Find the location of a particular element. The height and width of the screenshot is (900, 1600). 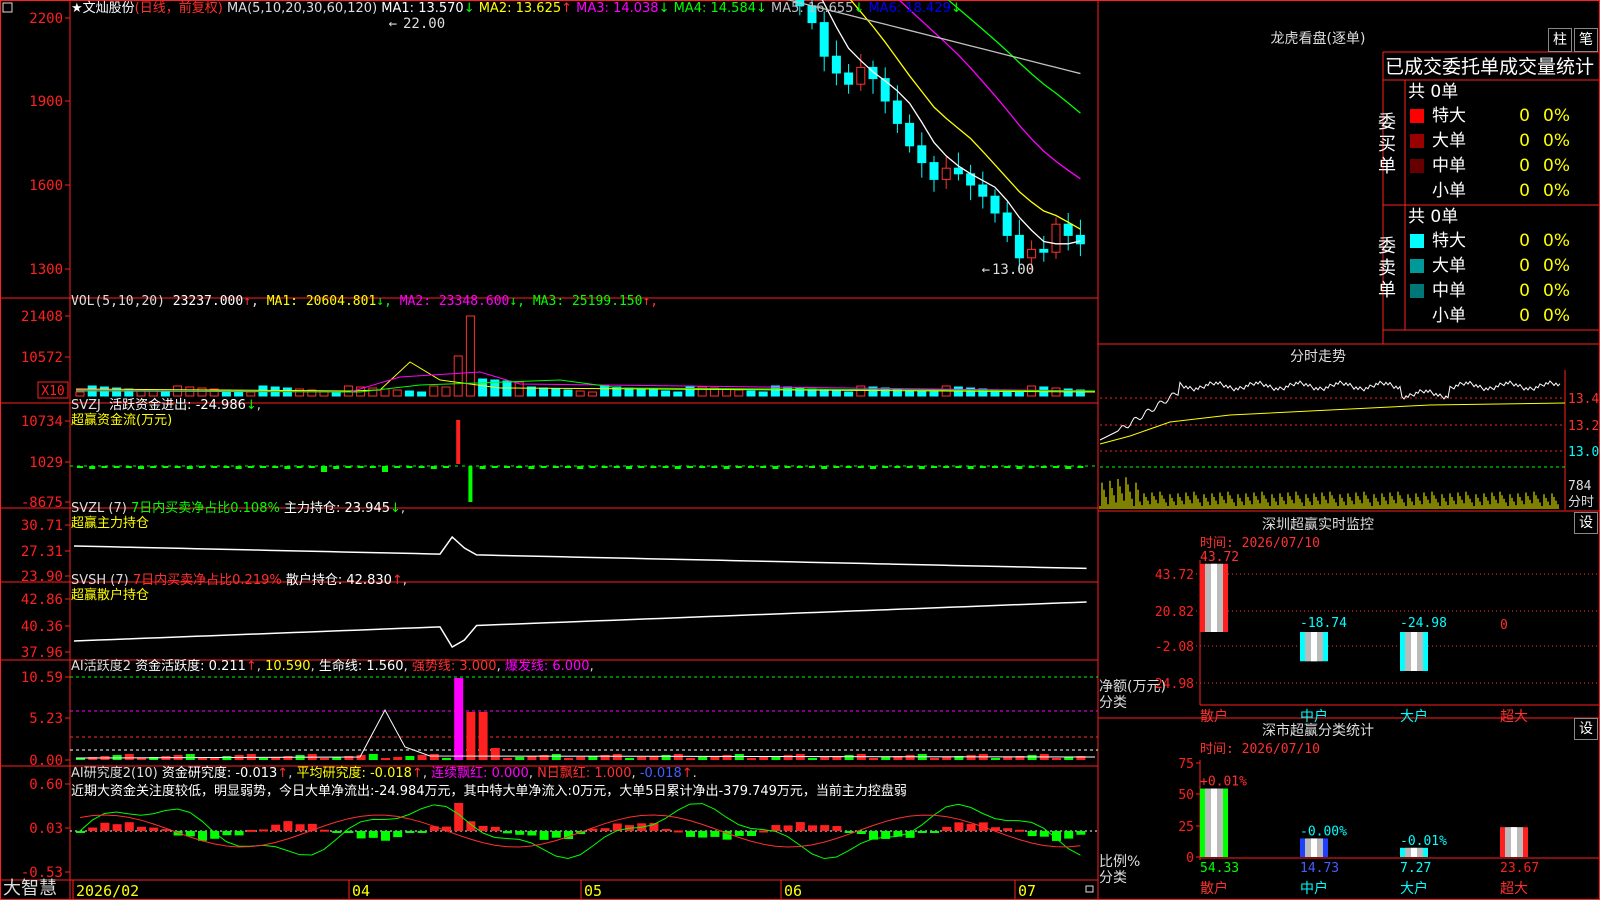

ma-value-5: 16.655 is located at coordinates (830, 8).